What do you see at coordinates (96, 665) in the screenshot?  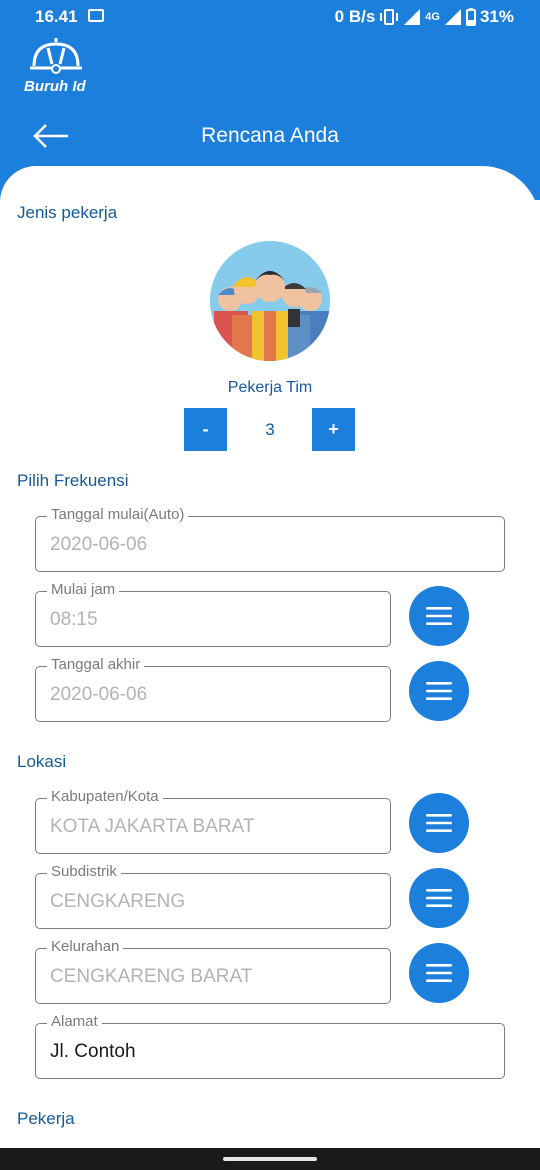 I see `end-date-label: Tanggal akhir` at bounding box center [96, 665].